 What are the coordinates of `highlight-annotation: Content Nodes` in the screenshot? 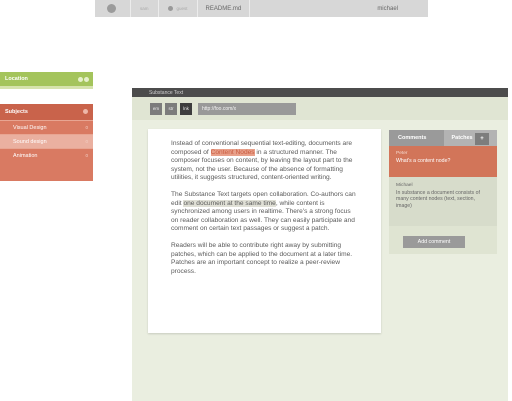 It's located at (232, 152).